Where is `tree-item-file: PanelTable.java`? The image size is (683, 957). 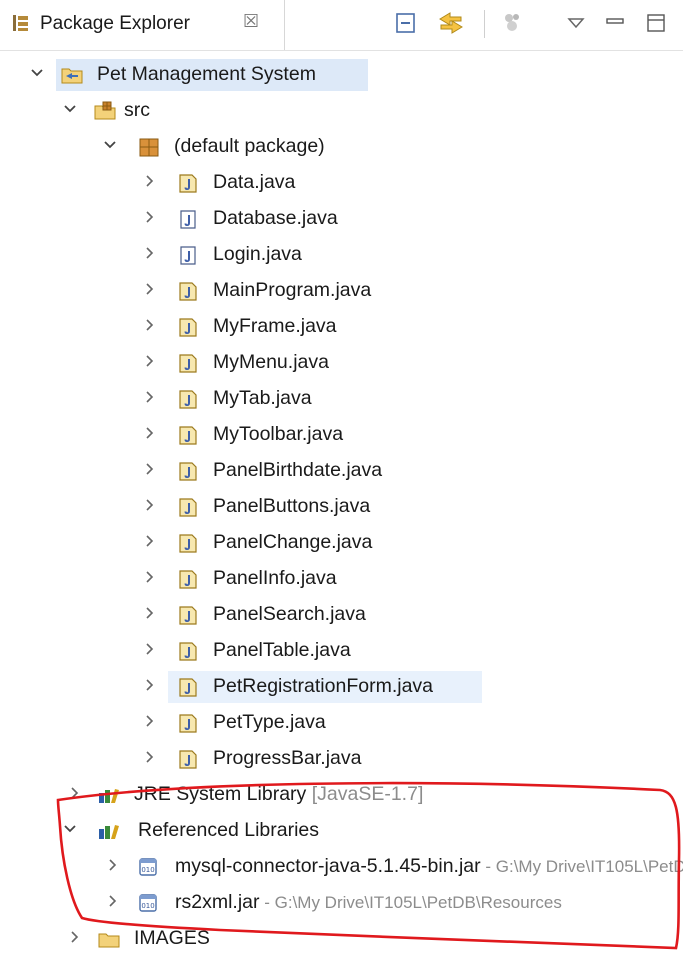 tree-item-file: PanelTable.java is located at coordinates (341, 651).